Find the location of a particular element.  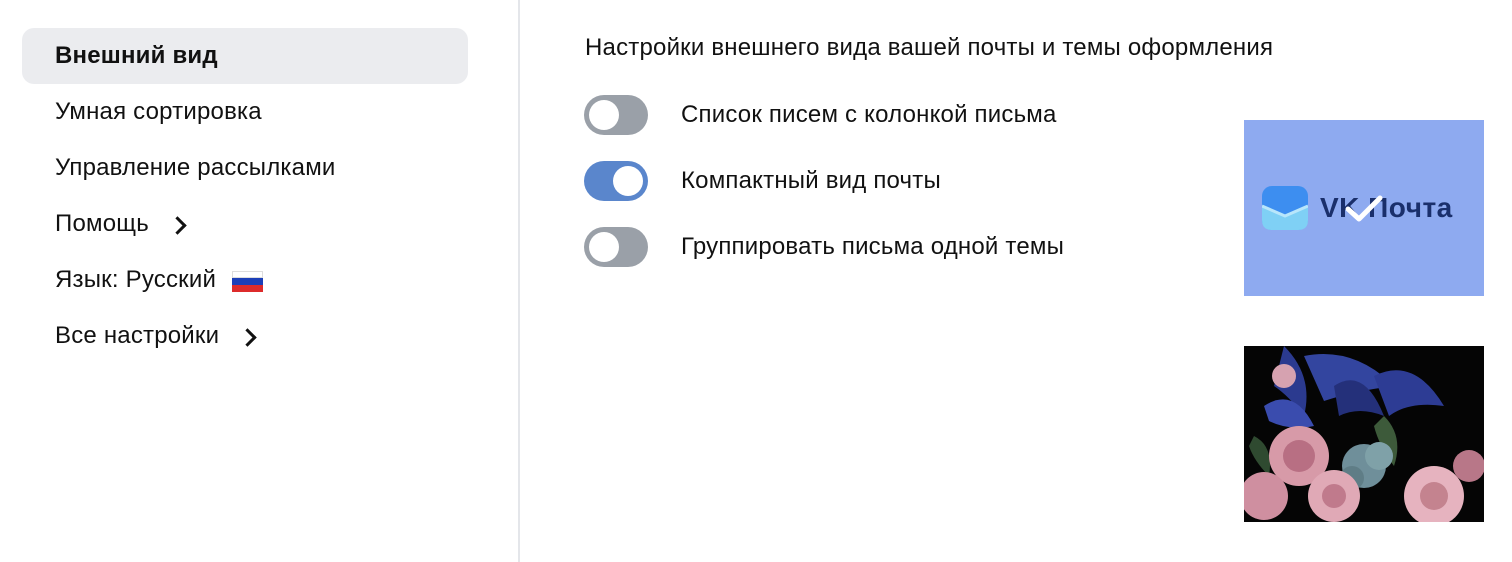

sidebar-item-label: Язык: Русский is located at coordinates (136, 279).